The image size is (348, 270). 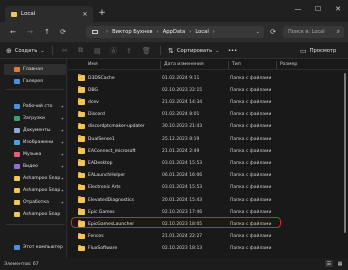 What do you see at coordinates (258, 32) in the screenshot?
I see `chevron-down-icon: ⌄` at bounding box center [258, 32].